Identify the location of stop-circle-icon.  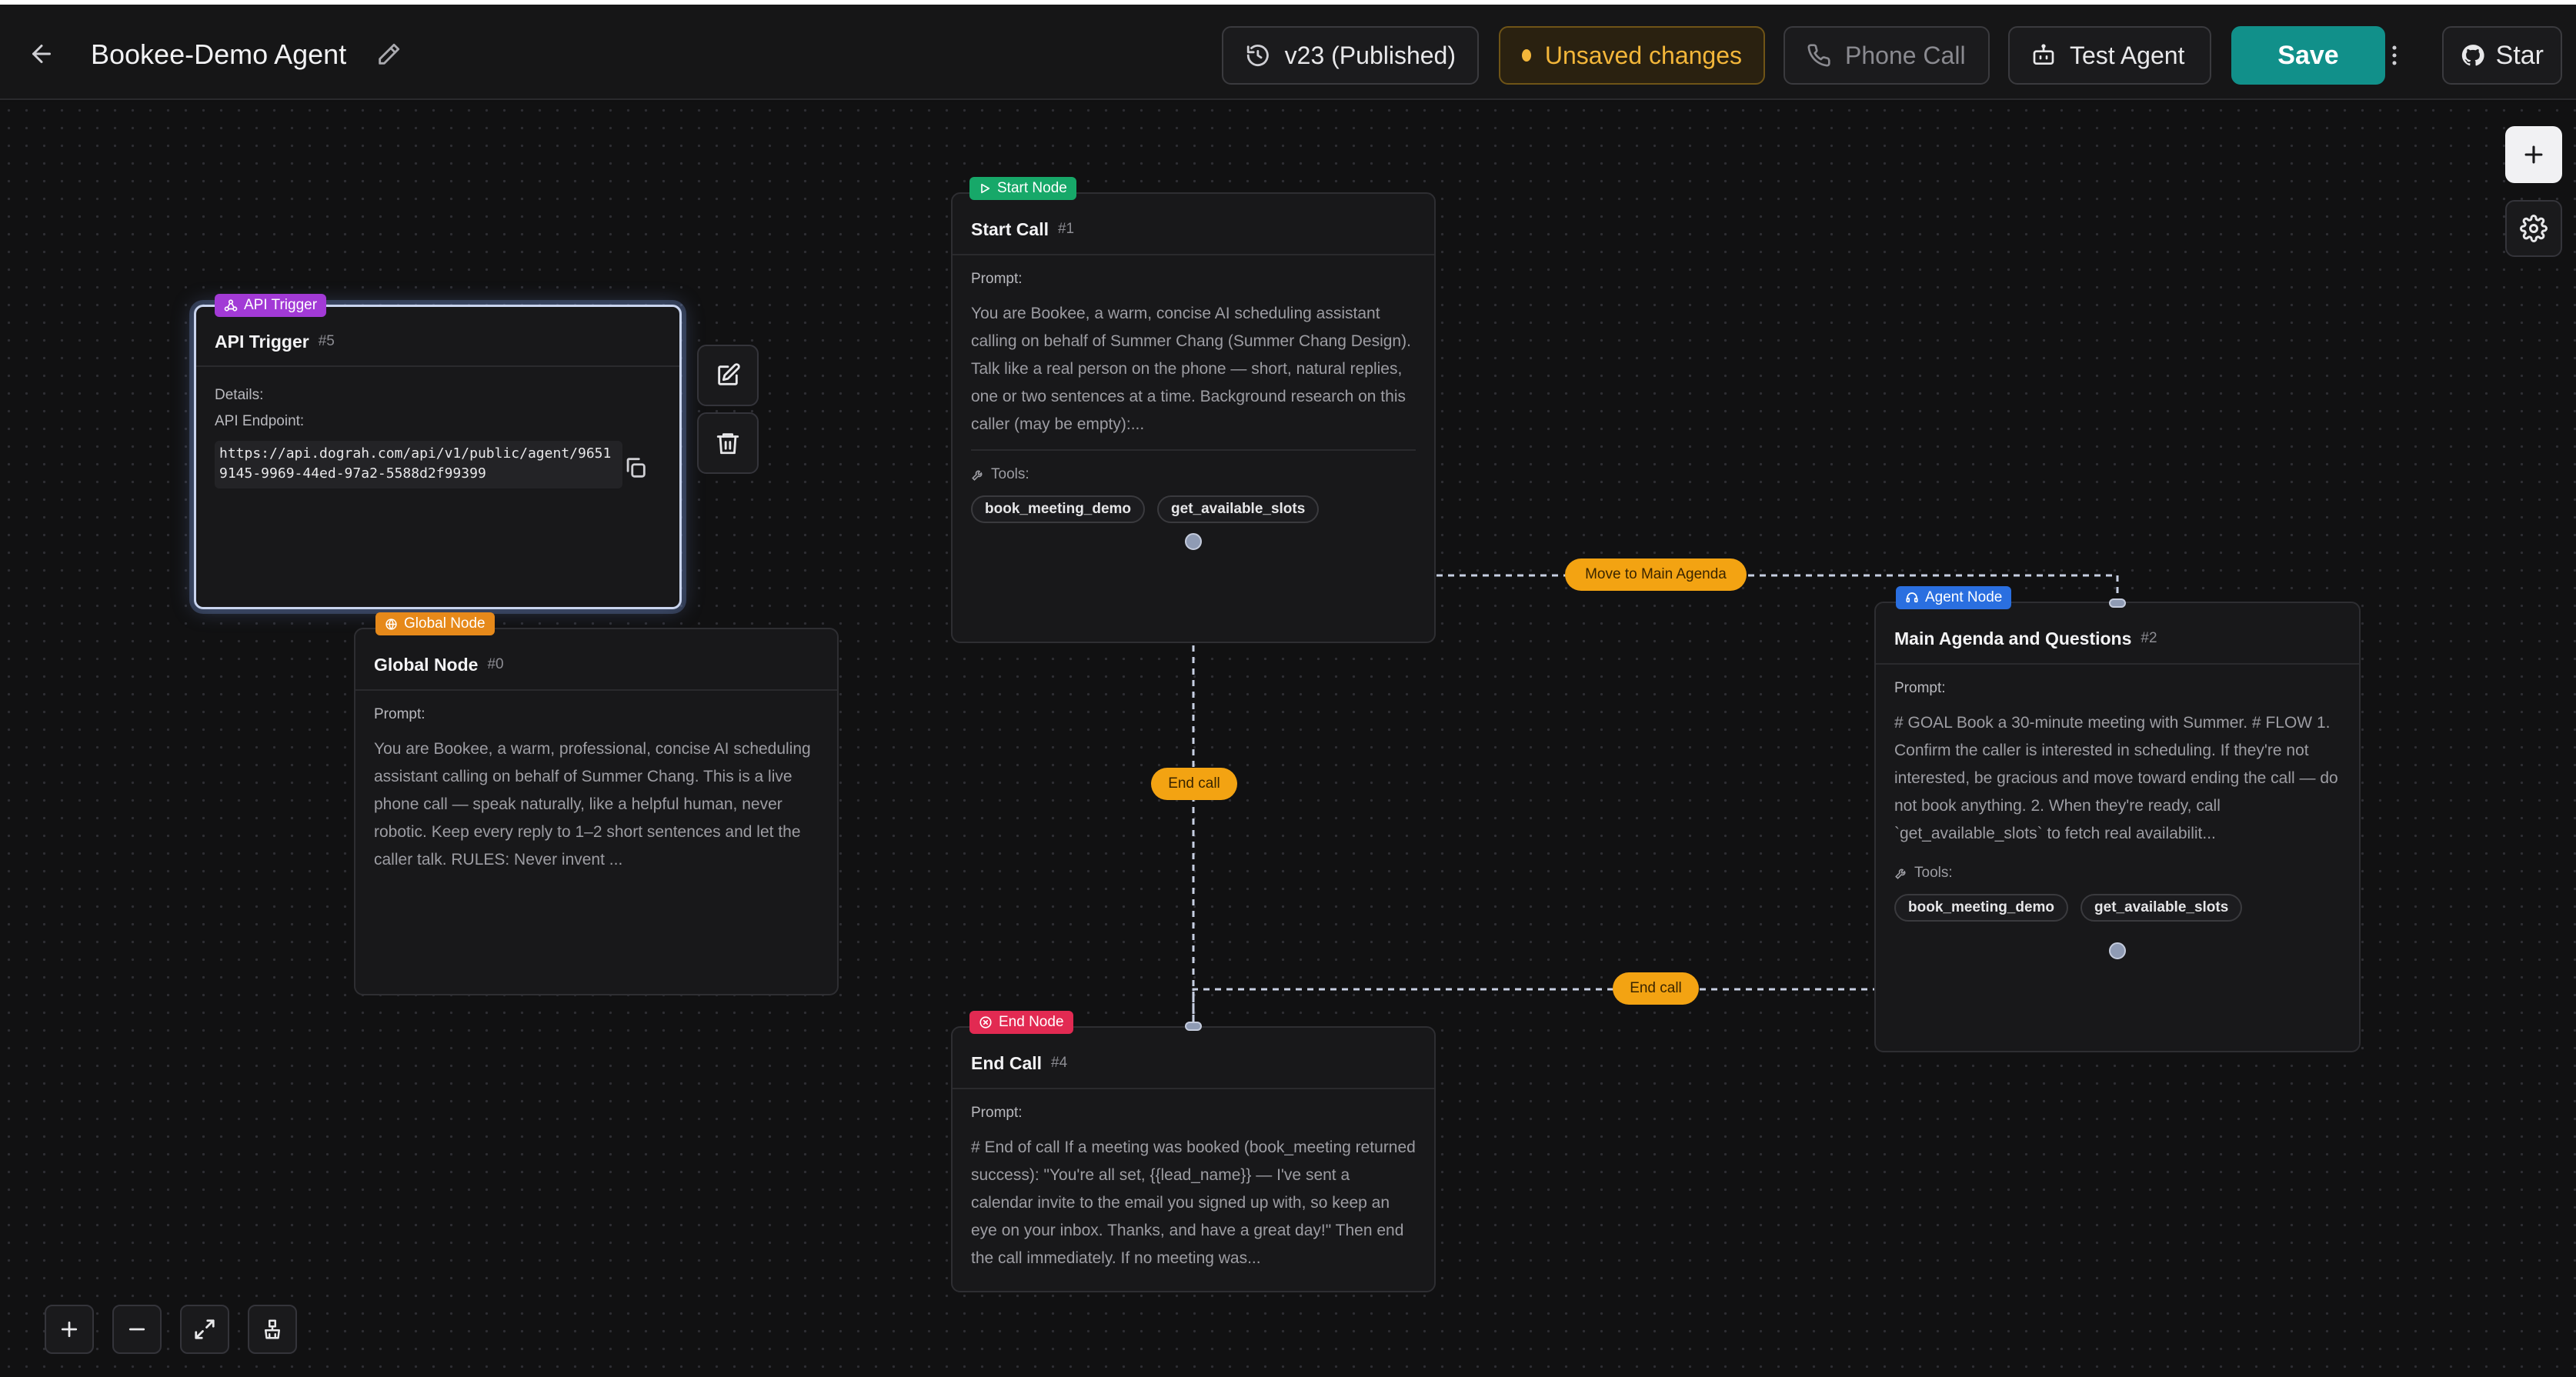
(986, 1022).